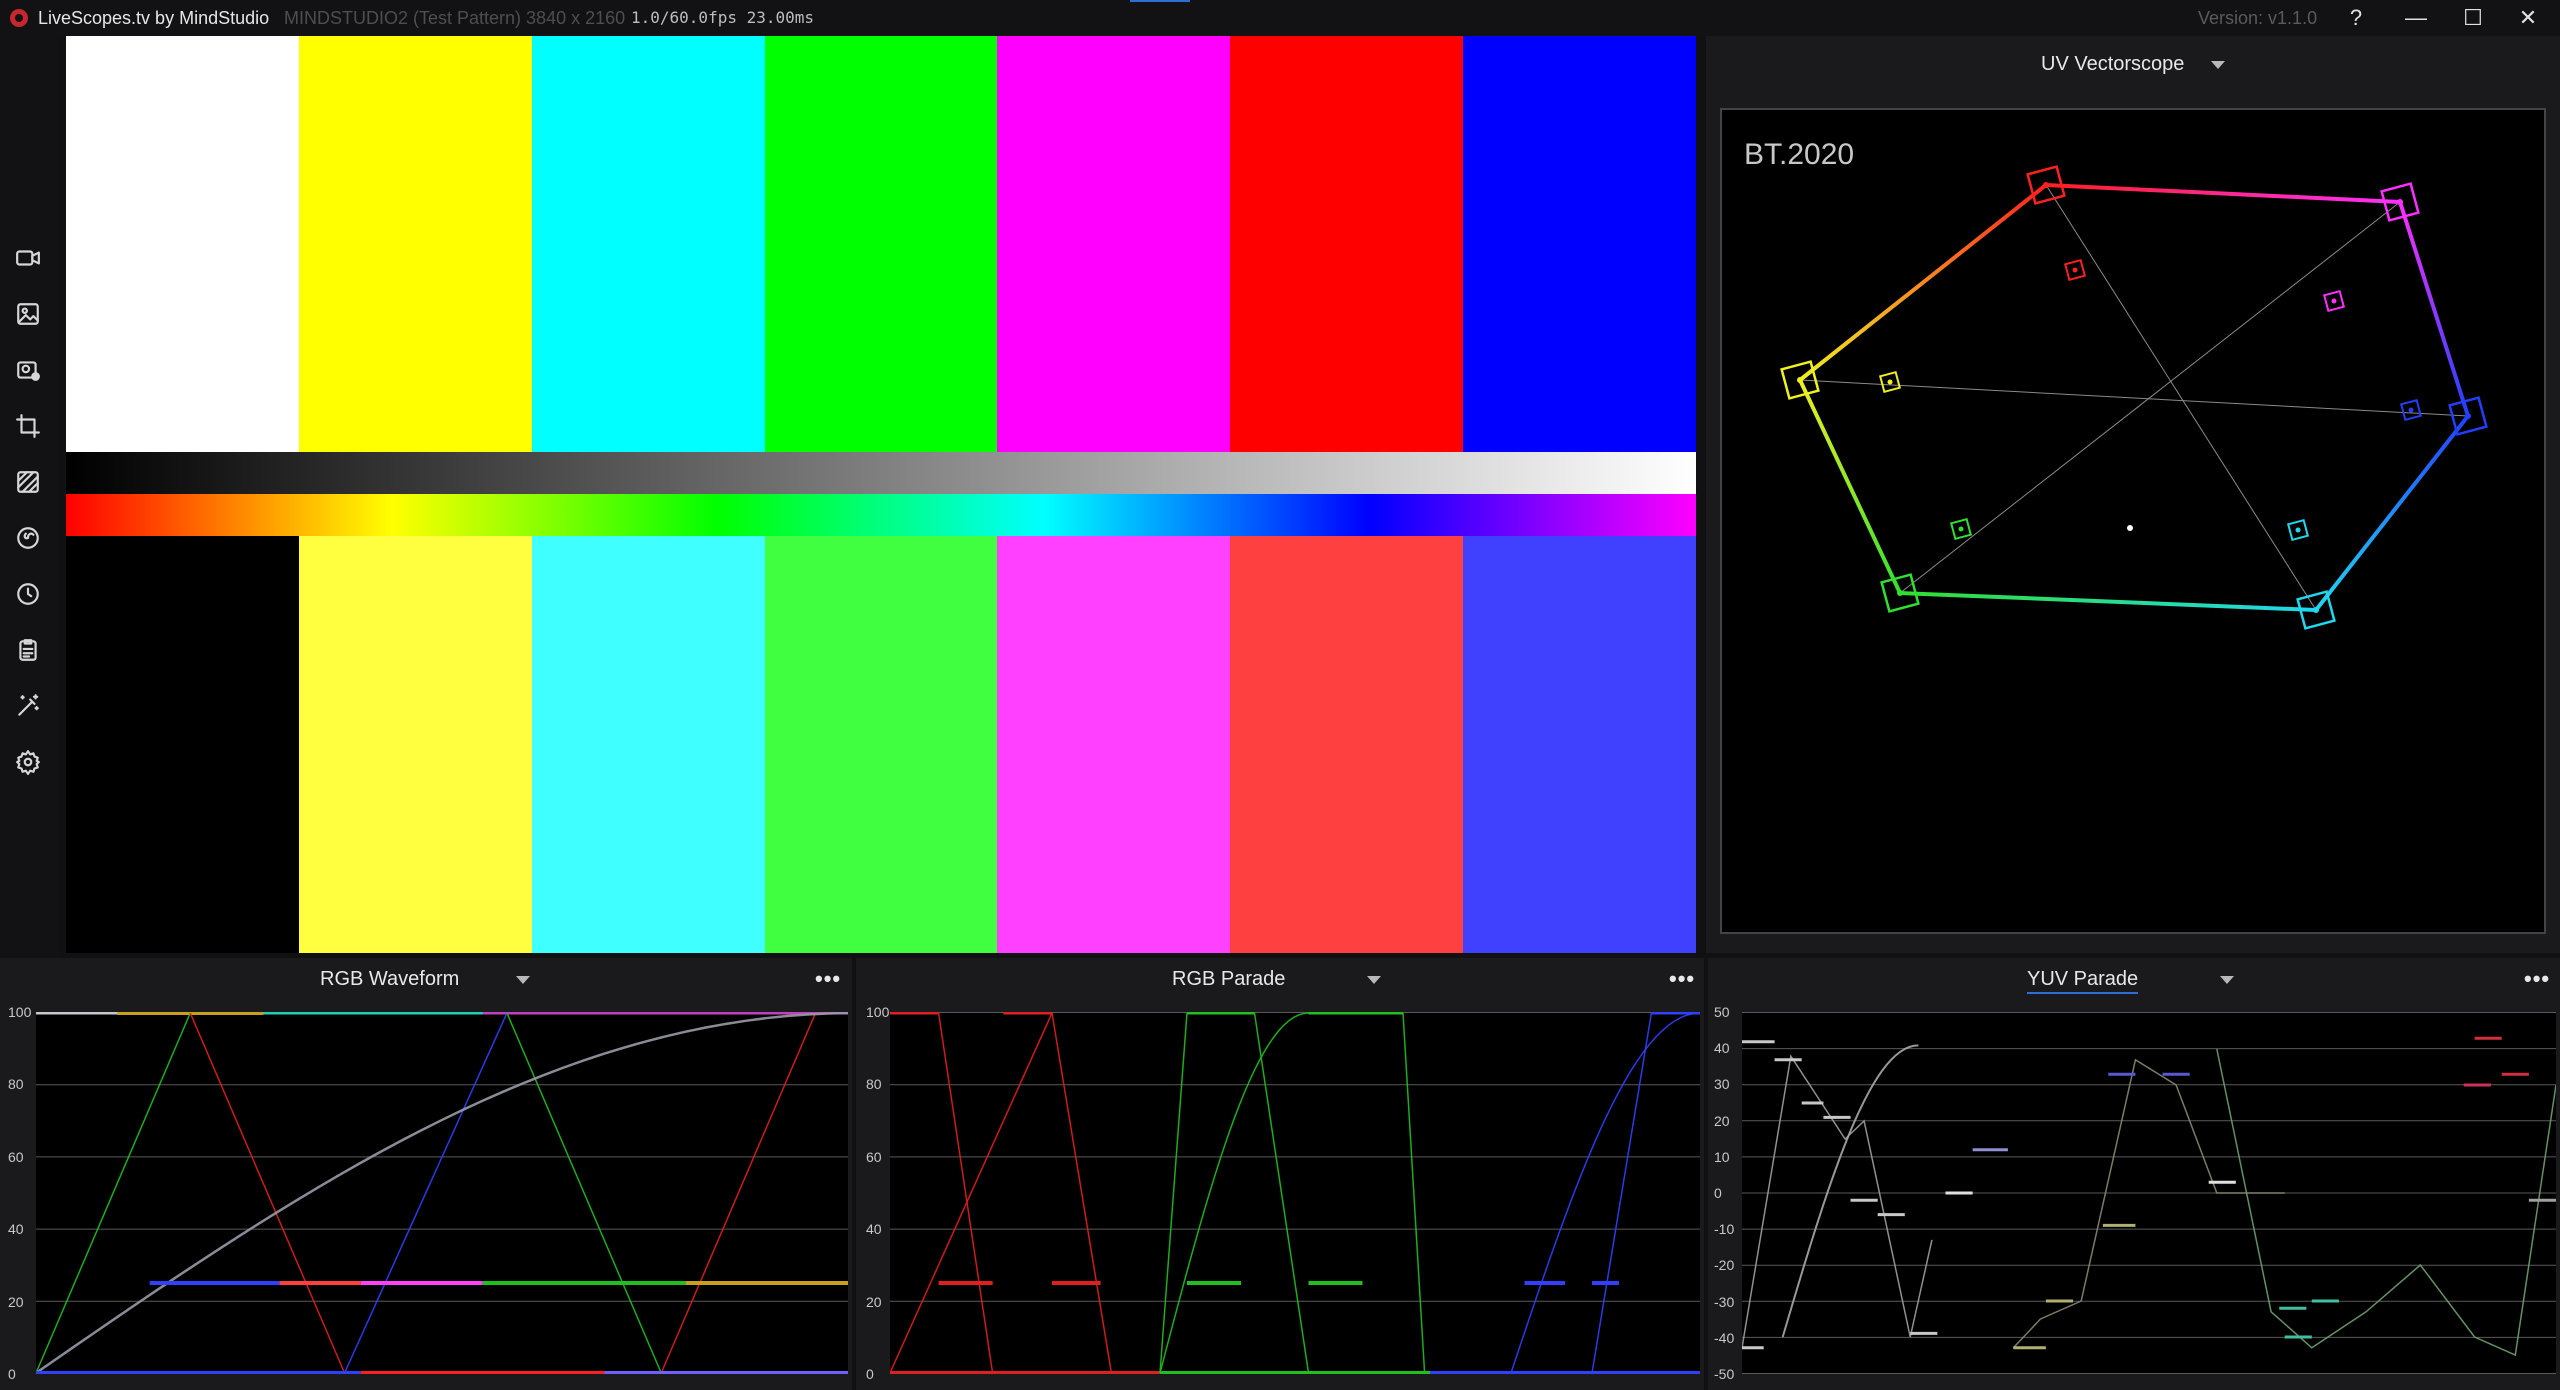 The image size is (2560, 1390). I want to click on yuv-parade-plot, so click(2149, 1193).